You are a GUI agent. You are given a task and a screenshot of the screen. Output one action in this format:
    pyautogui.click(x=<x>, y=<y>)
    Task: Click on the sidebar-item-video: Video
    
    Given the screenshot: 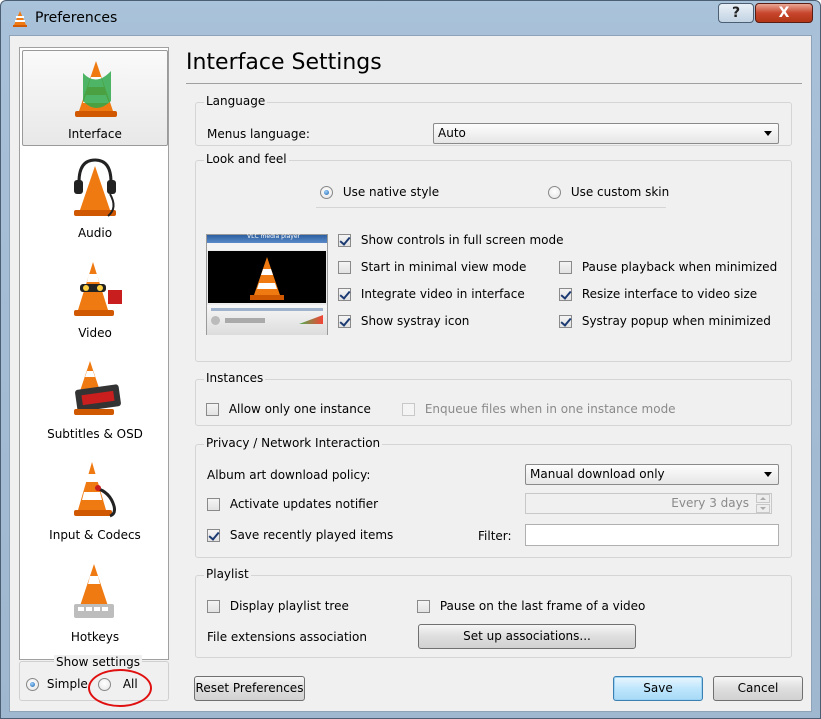 What is the action you would take?
    pyautogui.click(x=95, y=298)
    